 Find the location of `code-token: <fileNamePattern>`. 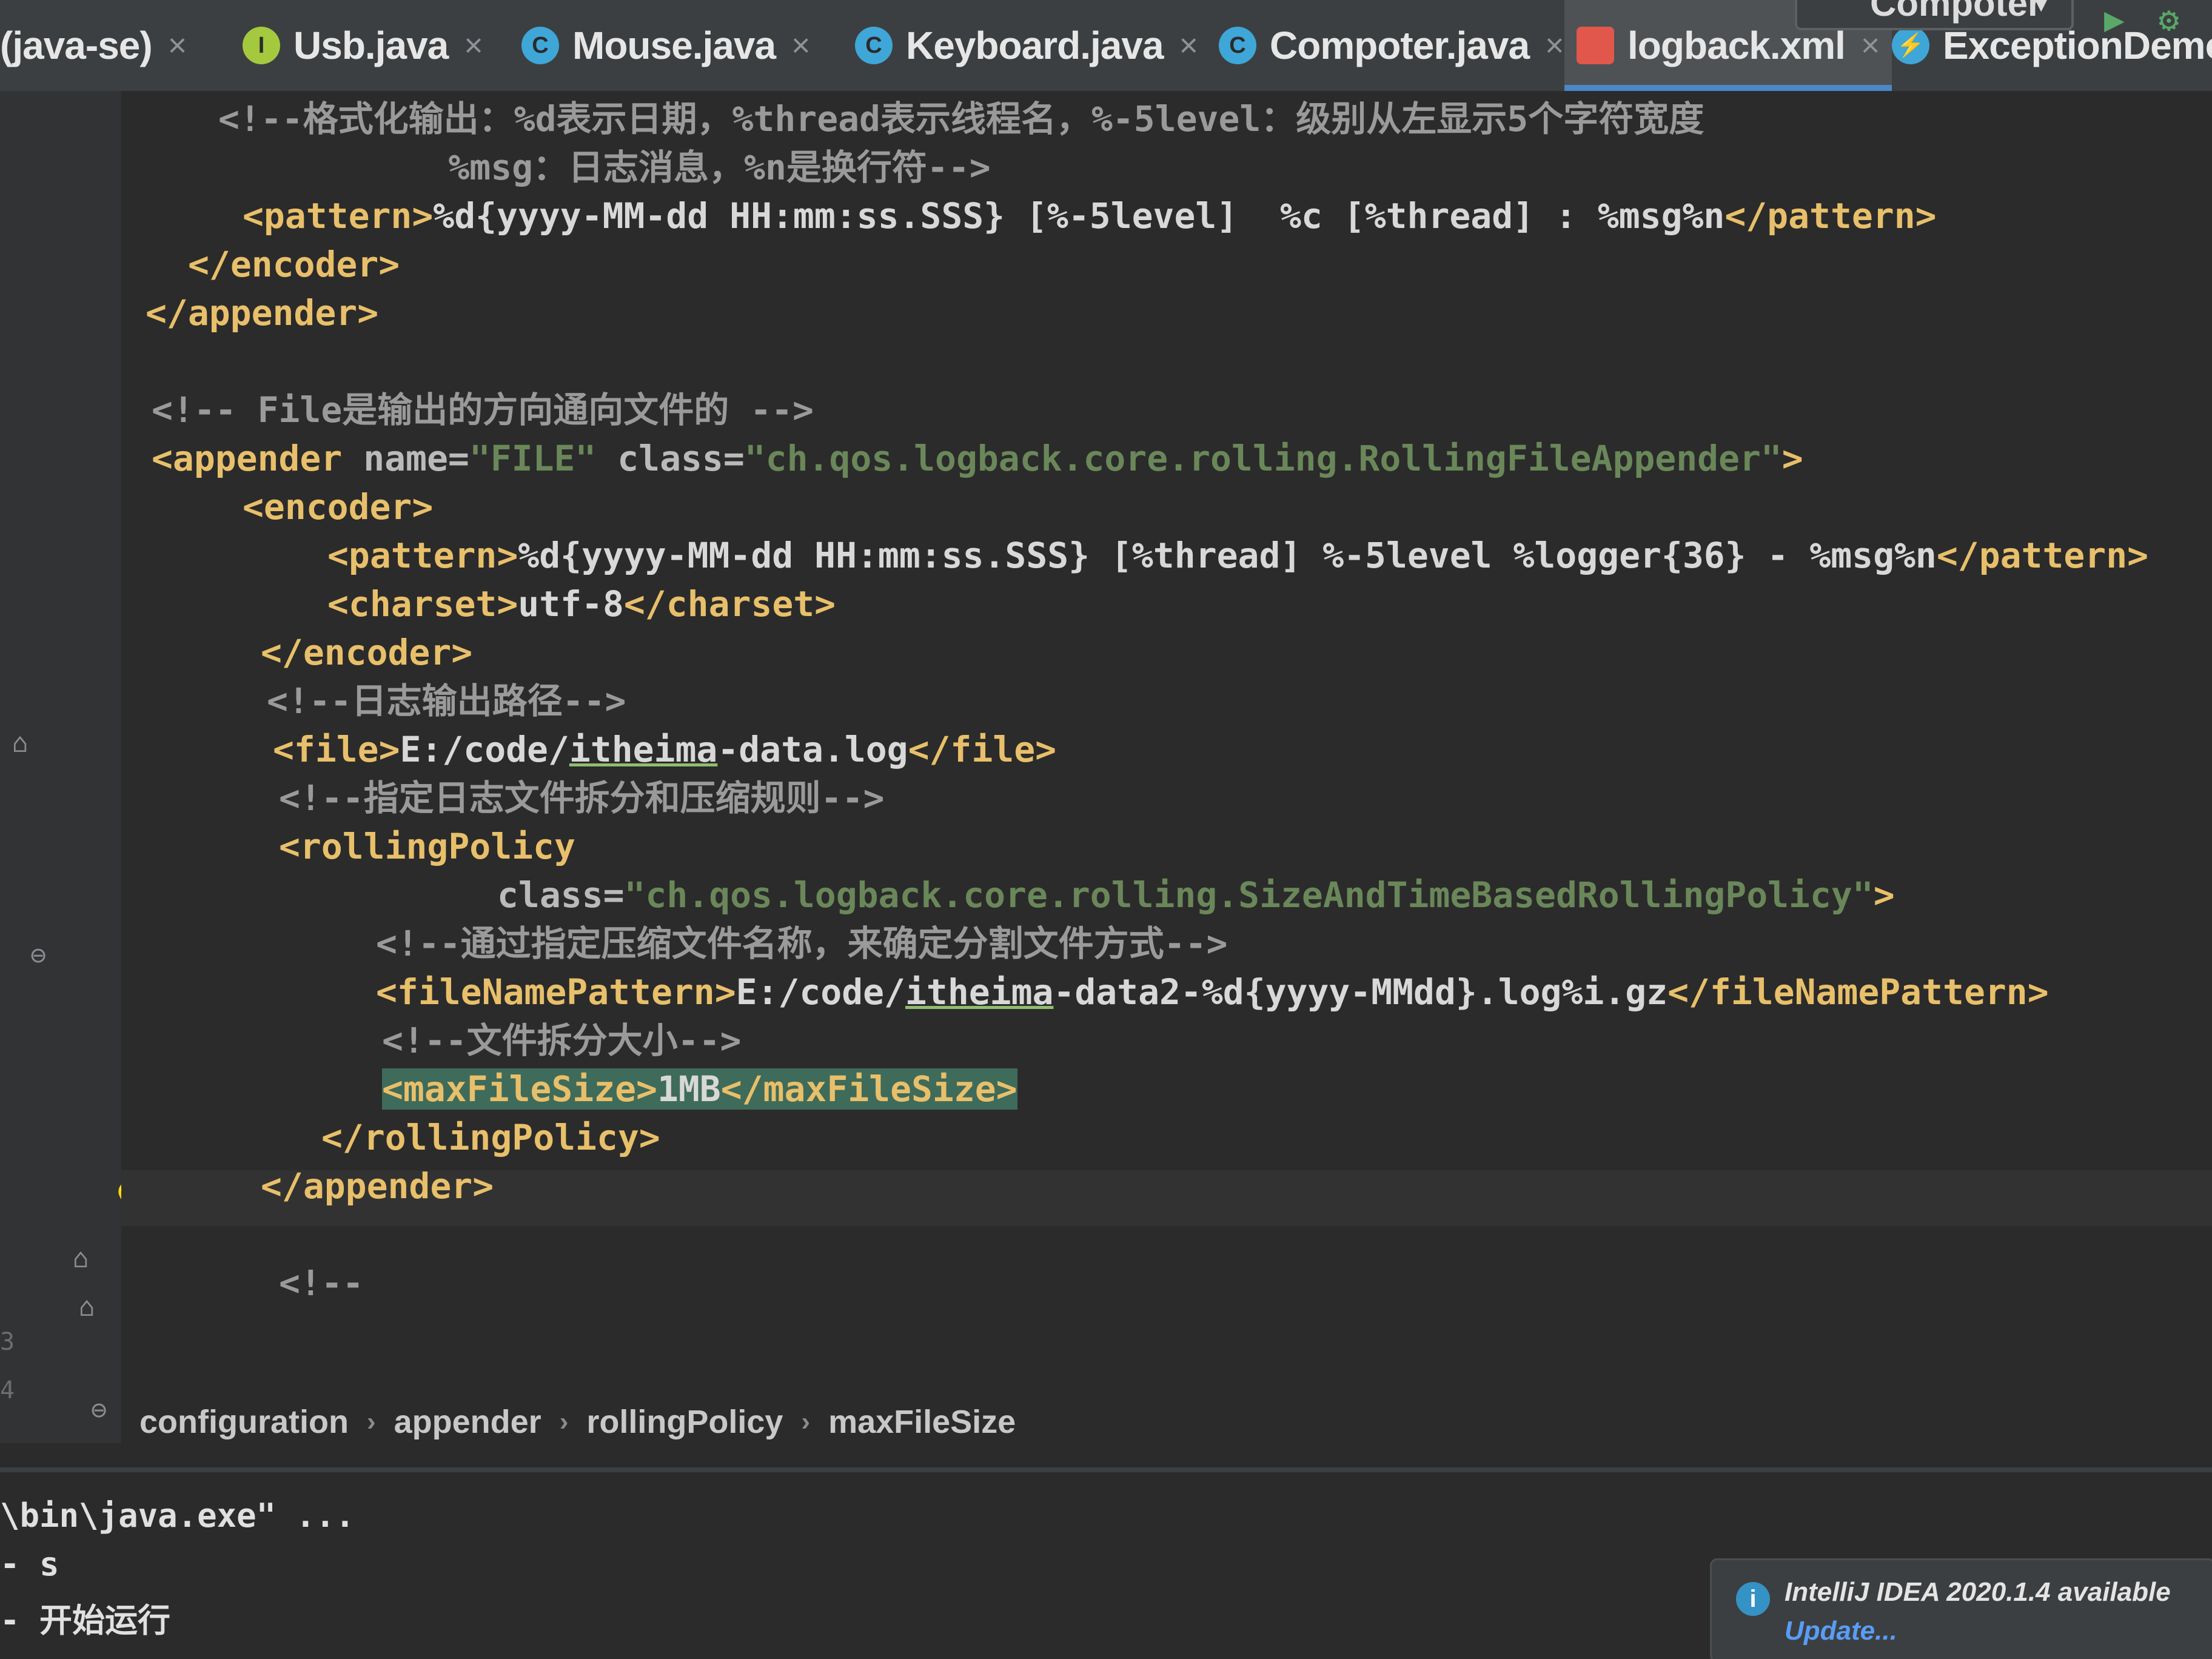

code-token: <fileNamePattern> is located at coordinates (556, 992).